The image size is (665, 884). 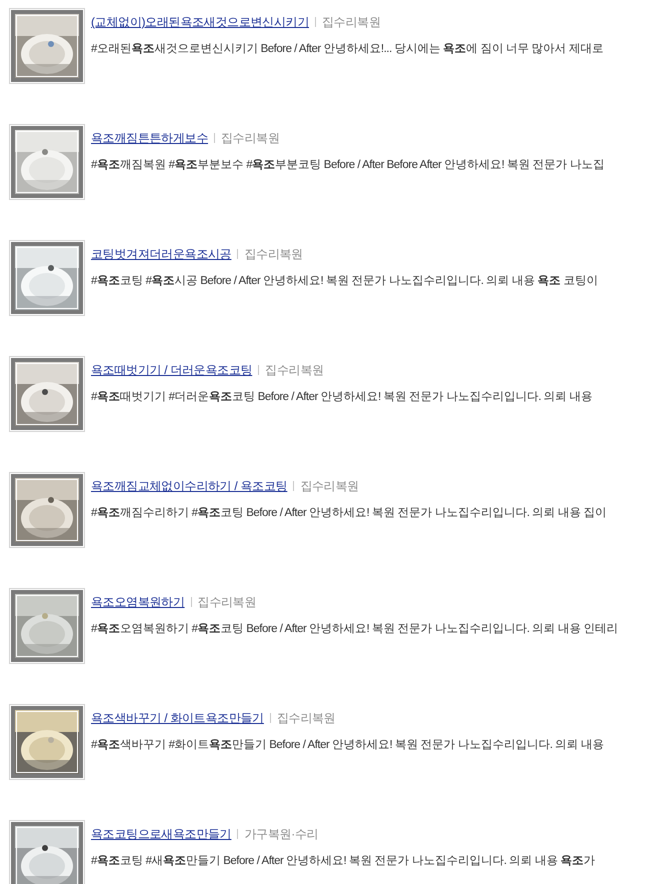 I want to click on result-snippet: #욕조깨짐수리하기 #욕조코팅 Before / After 안녕하세요! 복원 전문가 나노집수리입니다. 의뢰 내용 집이, so click(x=349, y=513).